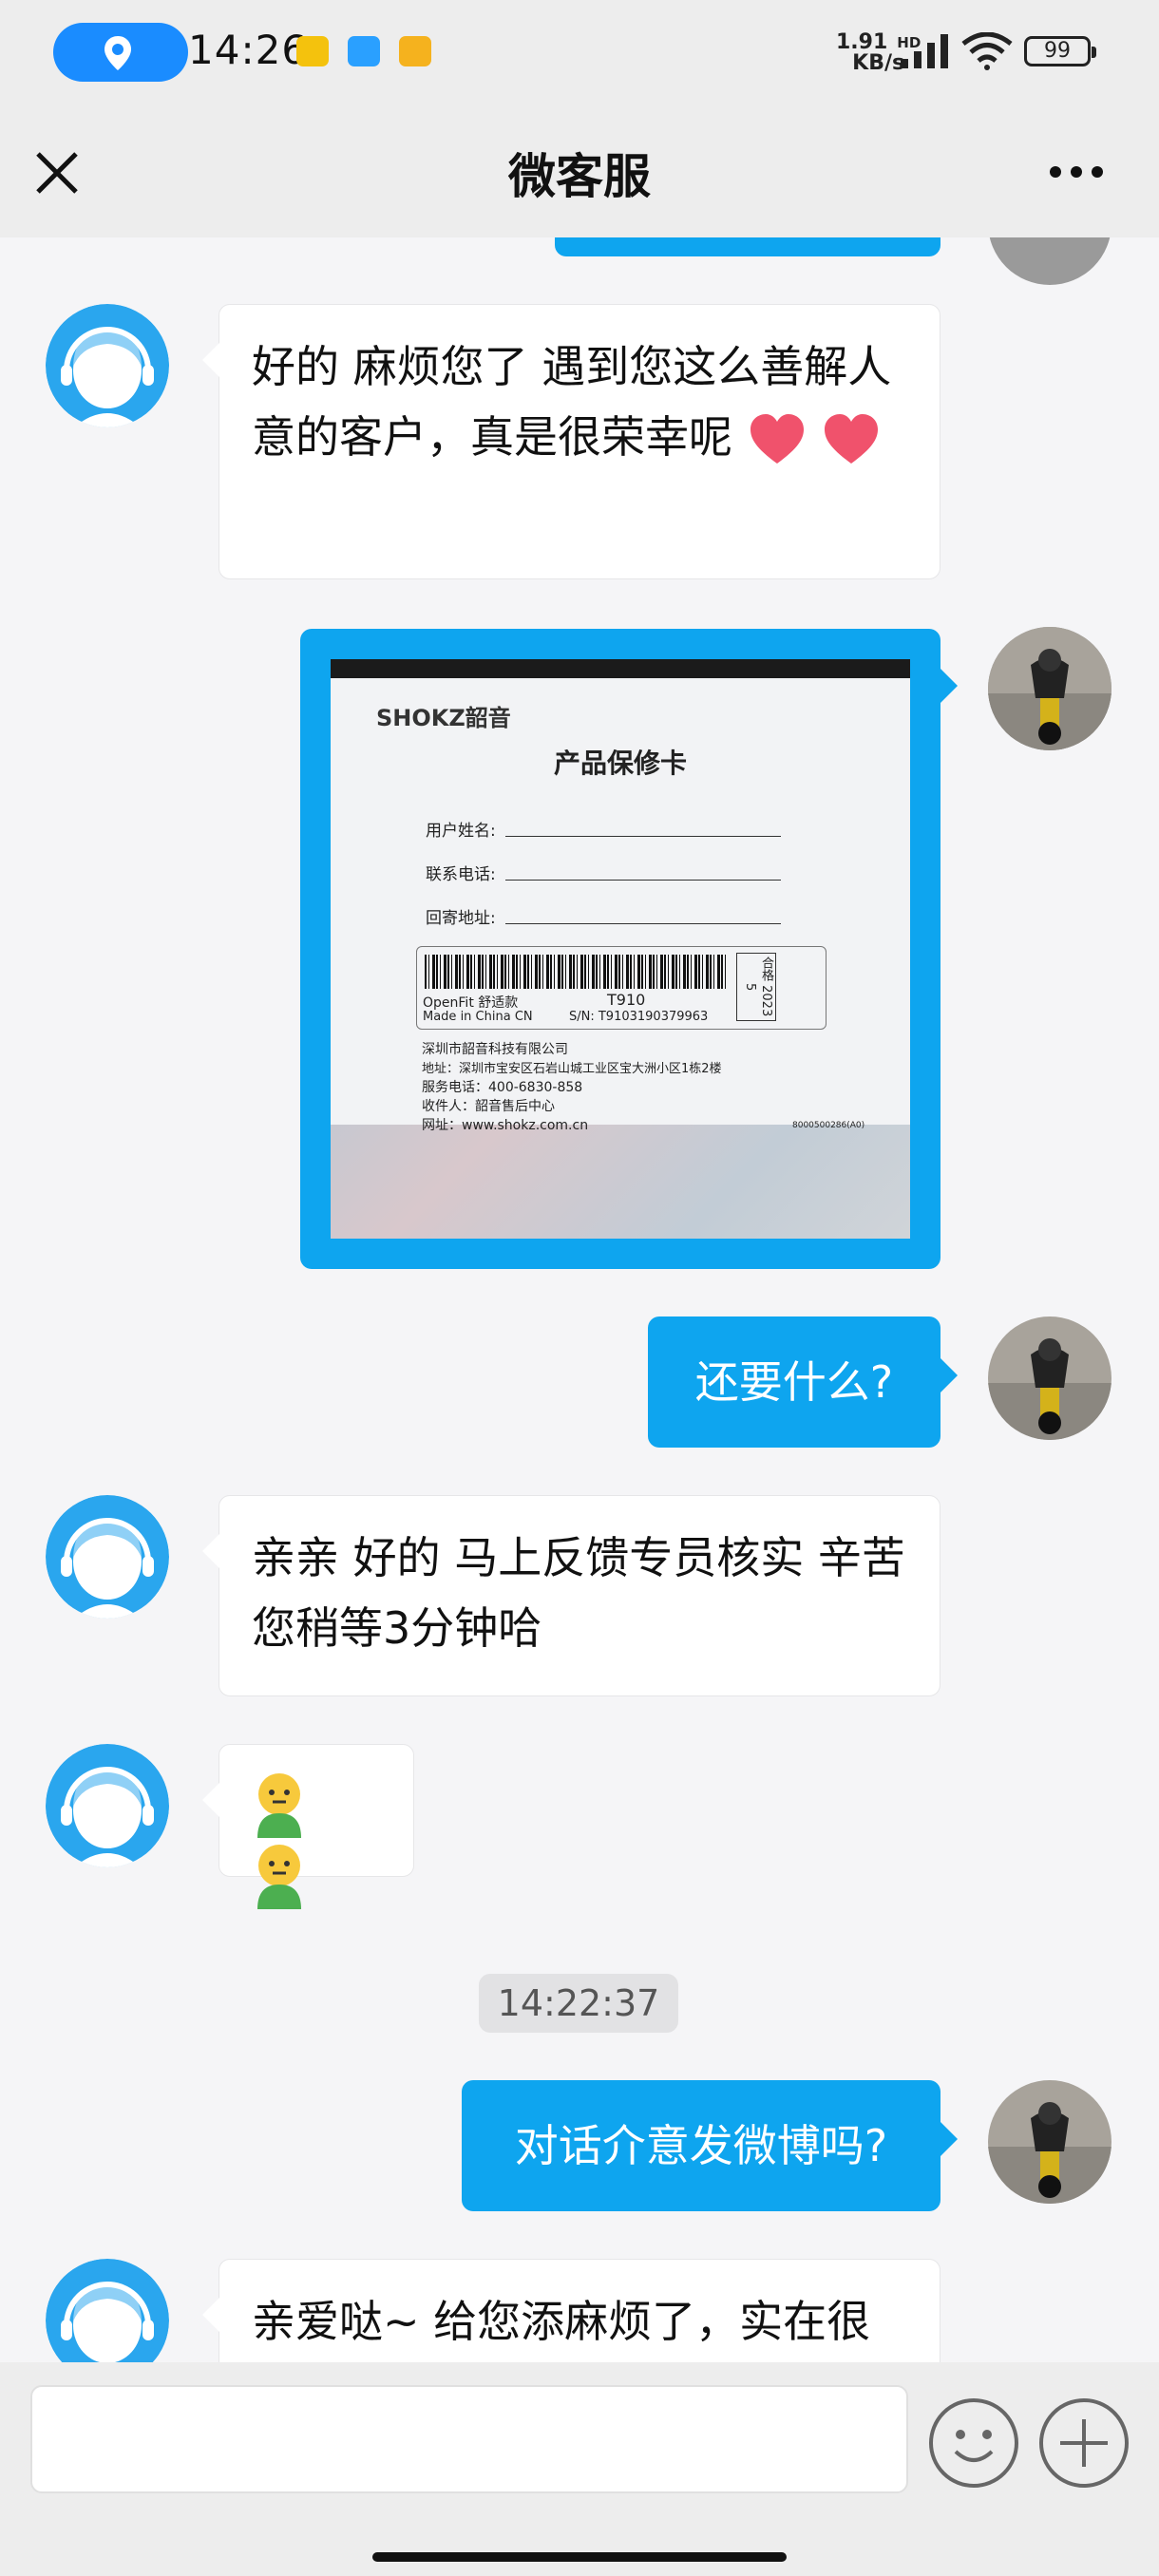 The width and height of the screenshot is (1159, 2576). I want to click on message-input-bar, so click(579, 2469).